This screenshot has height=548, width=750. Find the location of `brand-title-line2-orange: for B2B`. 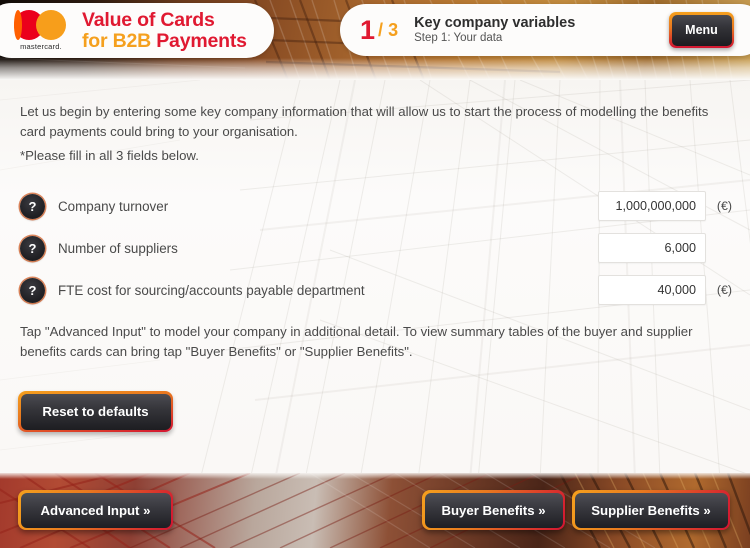

brand-title-line2-orange: for B2B is located at coordinates (117, 40).